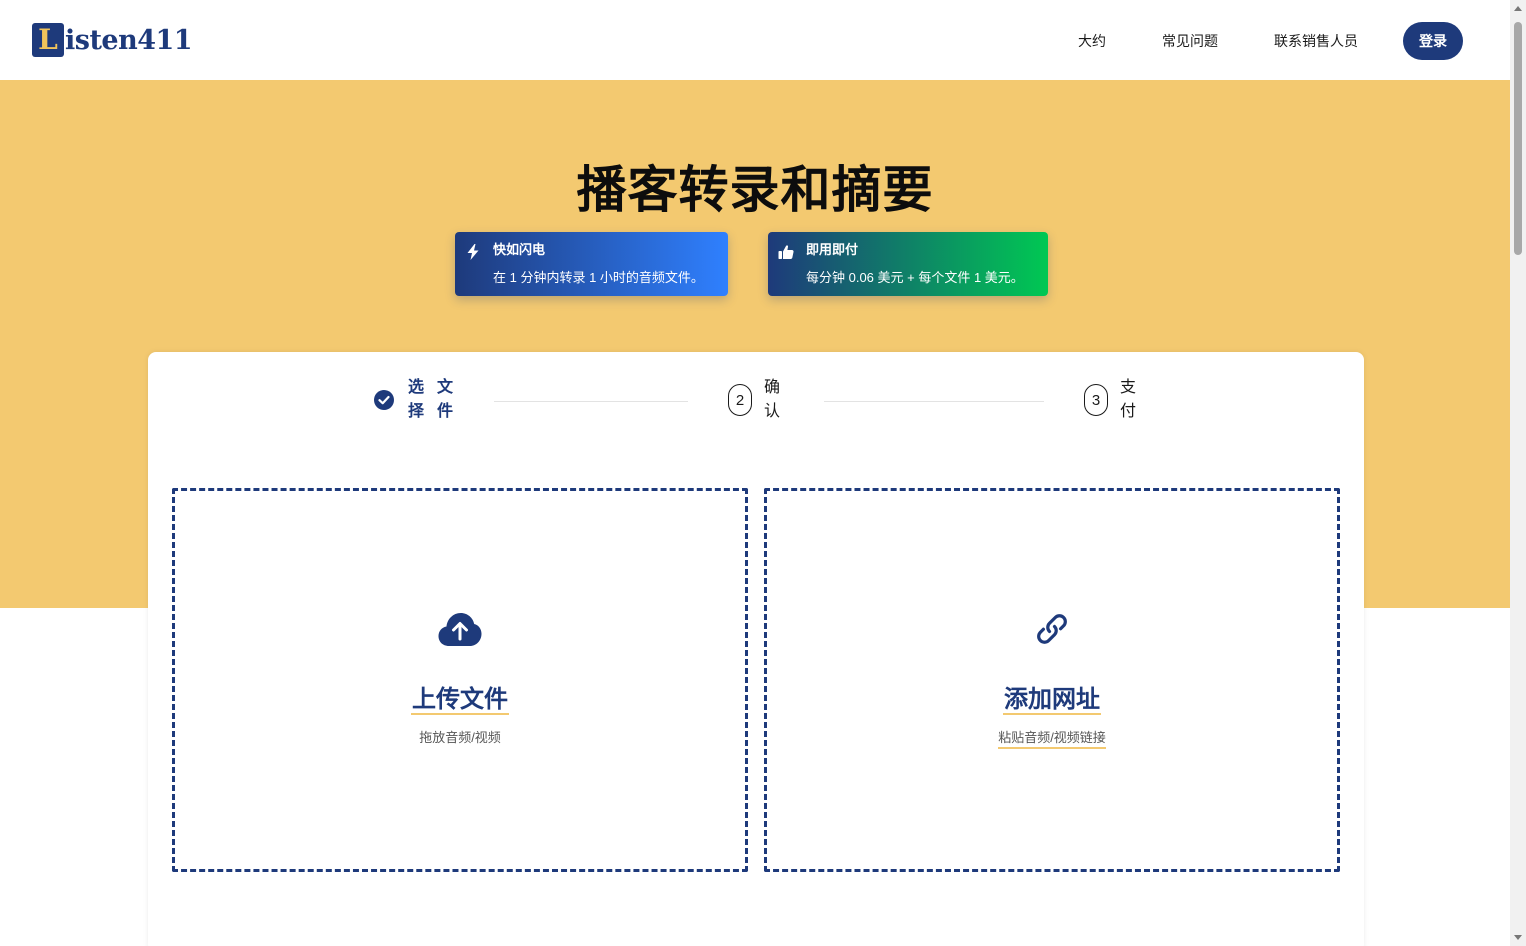 This screenshot has width=1526, height=946. I want to click on scrollbar-thumb, so click(1518, 138).